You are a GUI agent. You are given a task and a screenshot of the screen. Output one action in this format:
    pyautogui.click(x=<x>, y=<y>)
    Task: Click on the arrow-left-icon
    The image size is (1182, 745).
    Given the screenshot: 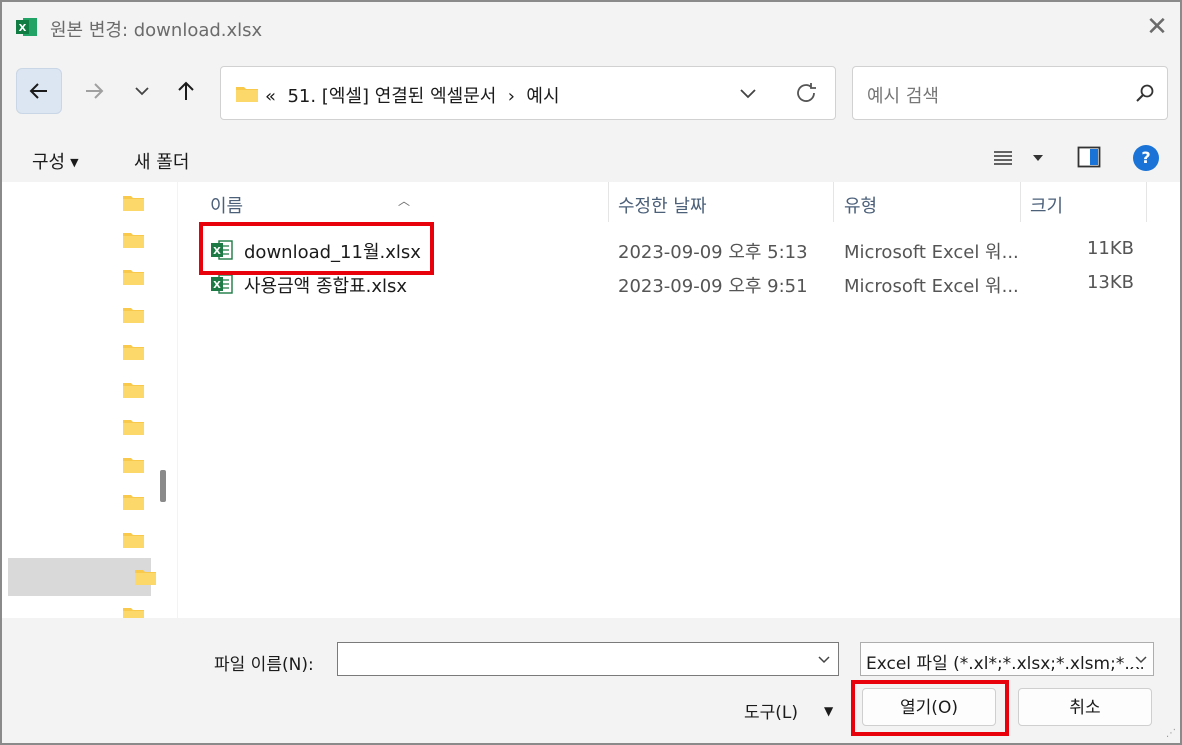 What is the action you would take?
    pyautogui.click(x=38, y=91)
    